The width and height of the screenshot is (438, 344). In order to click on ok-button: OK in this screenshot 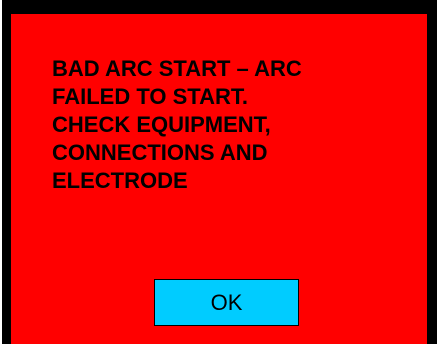, I will do `click(226, 302)`.